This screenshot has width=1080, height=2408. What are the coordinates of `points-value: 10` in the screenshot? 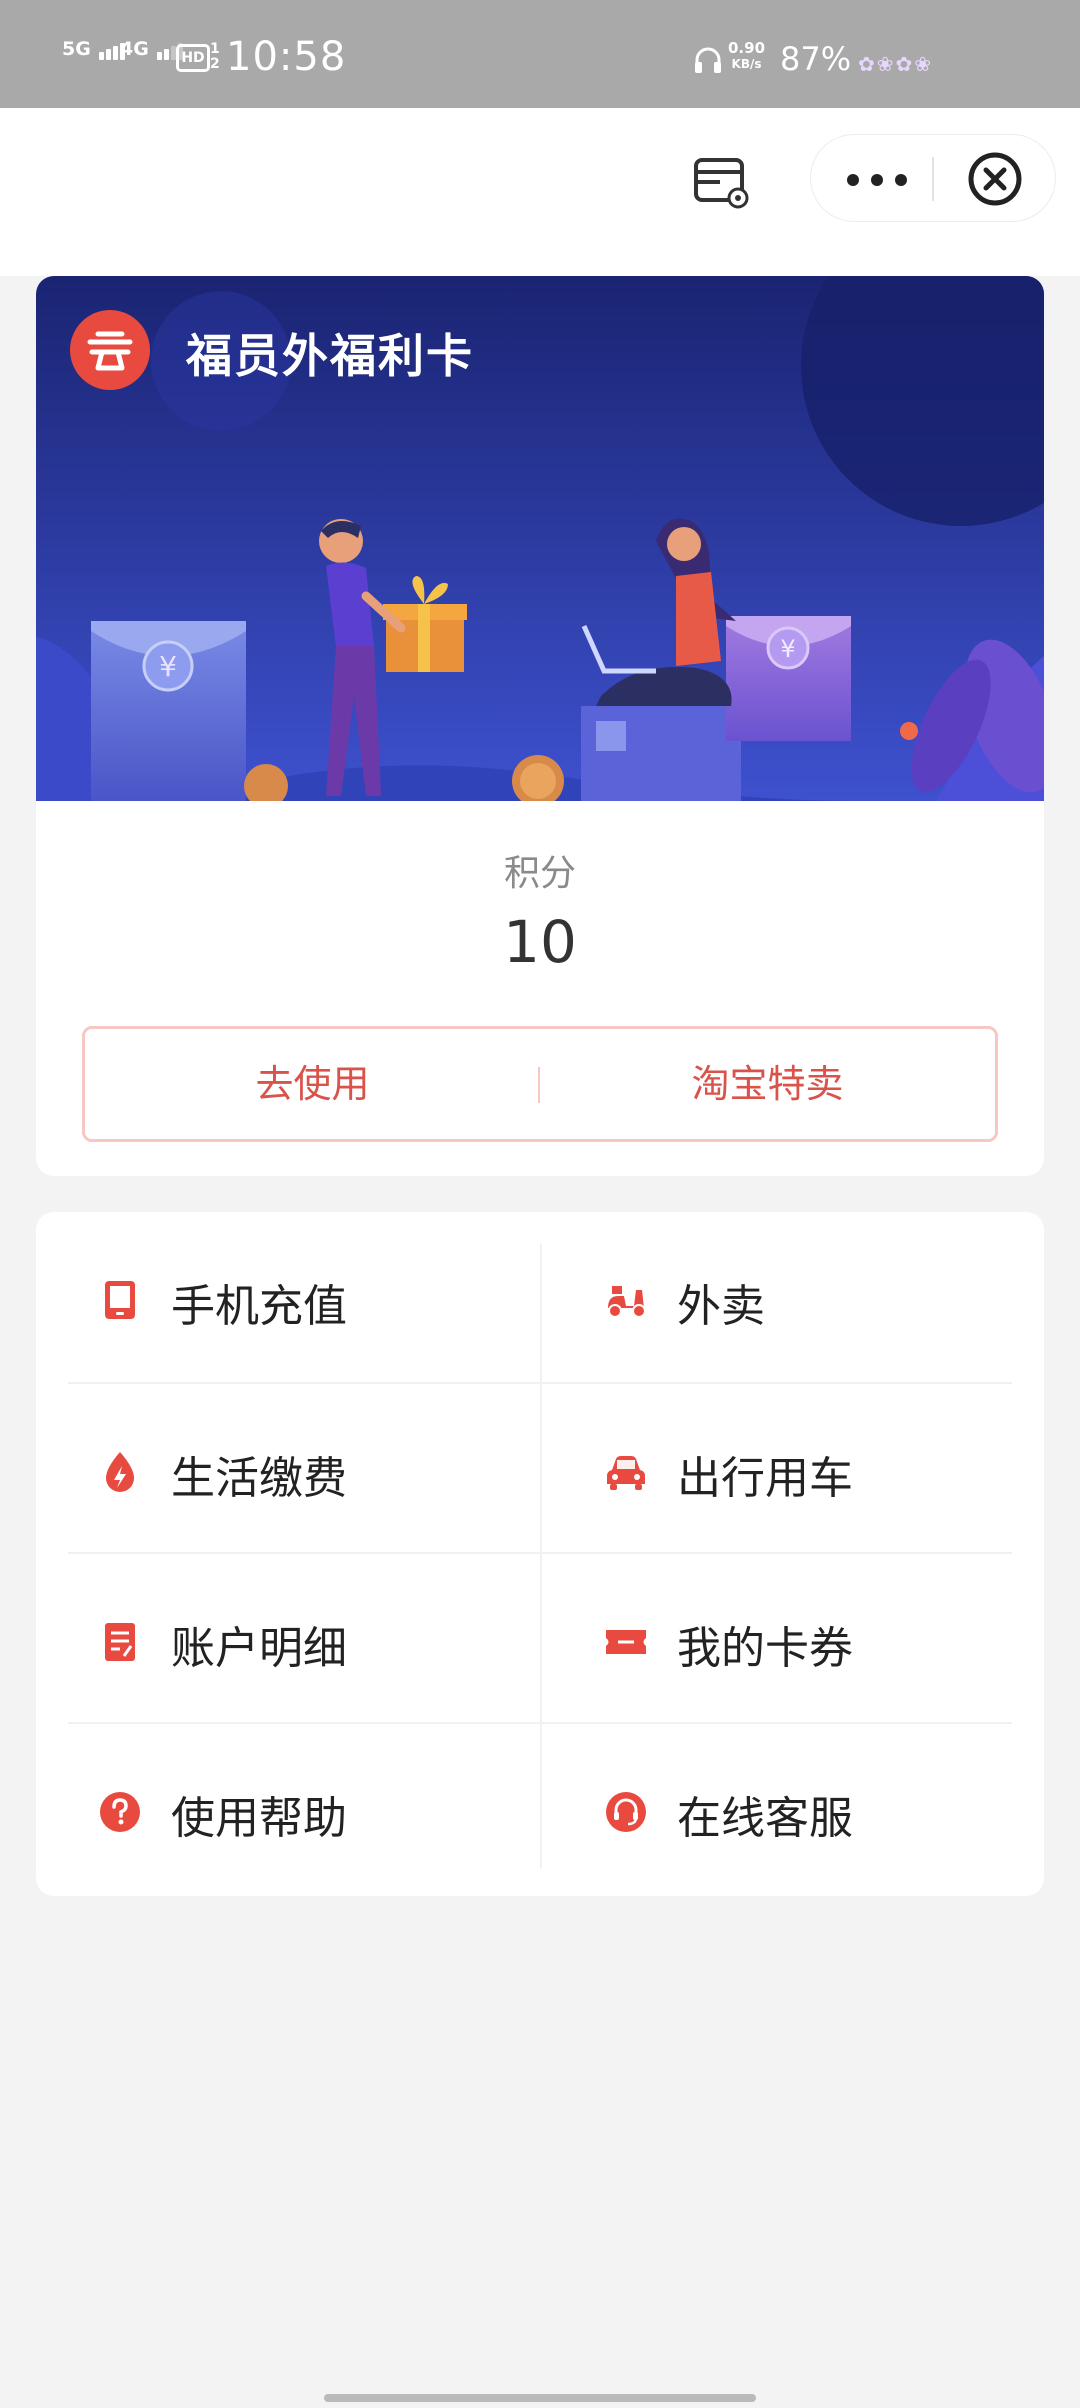 It's located at (540, 942).